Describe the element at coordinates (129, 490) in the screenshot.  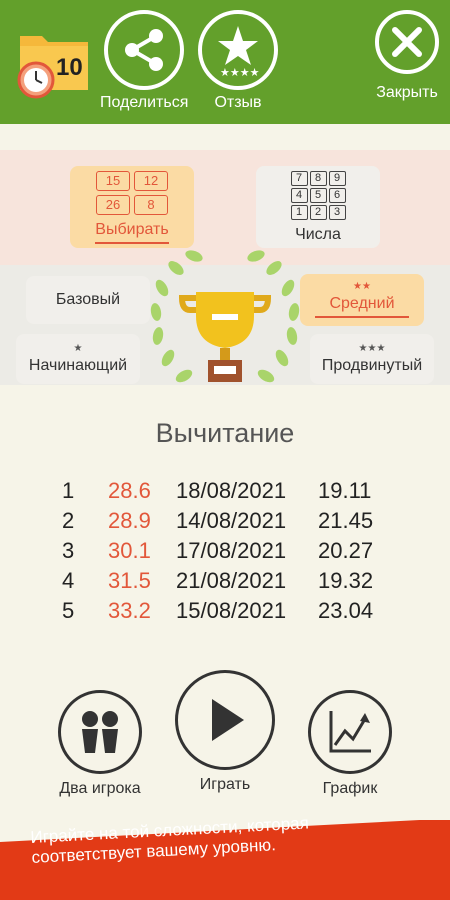
I see `score-cell: 28.6` at that location.